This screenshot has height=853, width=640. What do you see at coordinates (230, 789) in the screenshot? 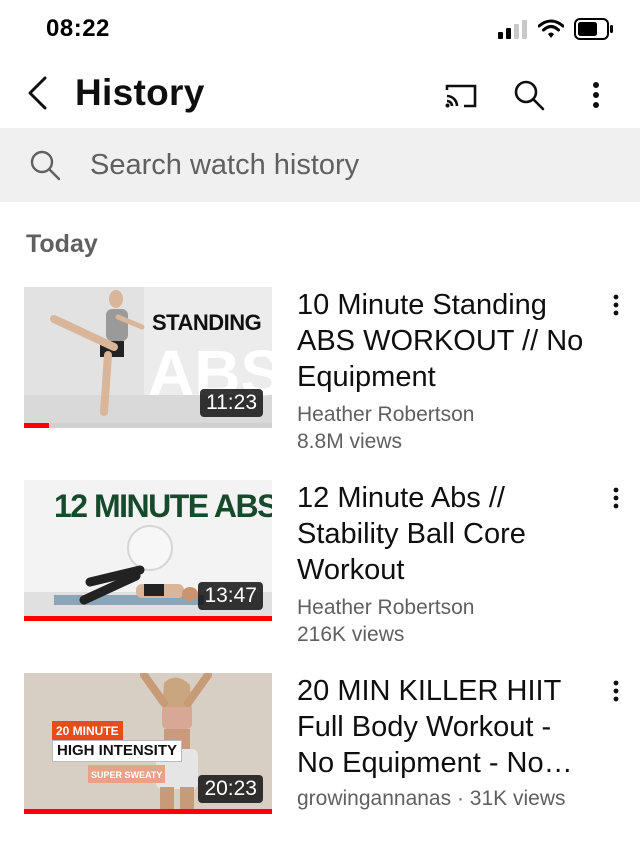
I see `video-duration: 20:23` at bounding box center [230, 789].